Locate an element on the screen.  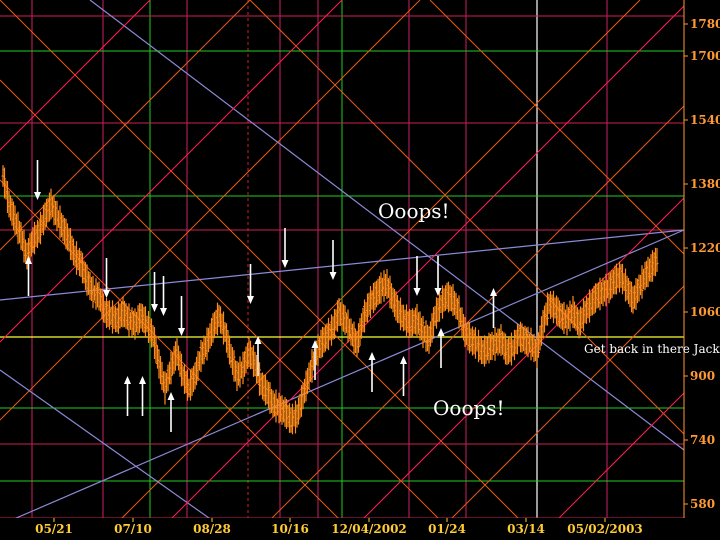
annotation-ooops-upper: Ooops! is located at coordinates (414, 211).